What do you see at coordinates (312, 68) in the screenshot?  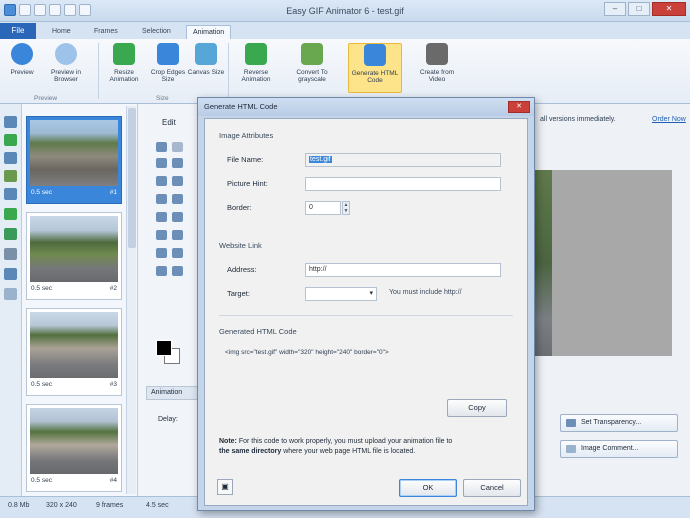 I see `convert-grayscale-button: Convert To grayscale` at bounding box center [312, 68].